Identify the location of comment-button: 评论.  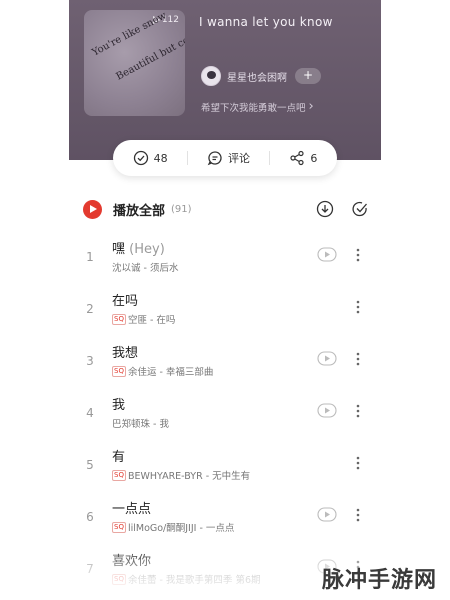
(228, 158).